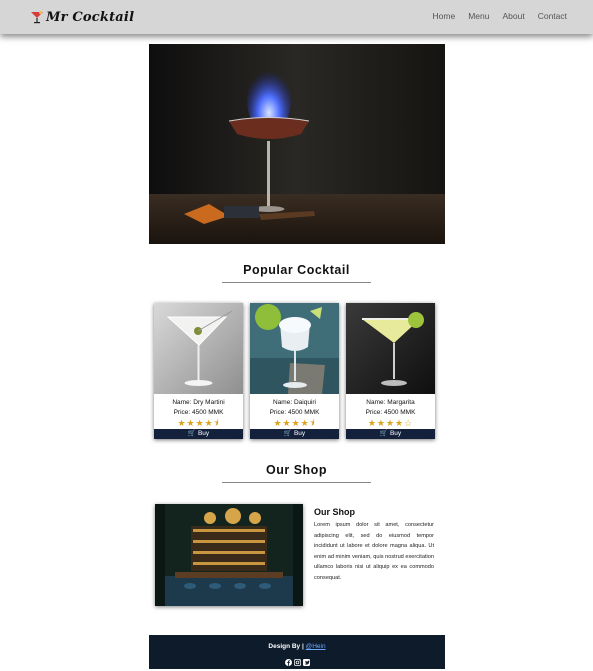 The height and width of the screenshot is (671, 593). What do you see at coordinates (90, 17) in the screenshot?
I see `brand-name: Mr Cocktail` at bounding box center [90, 17].